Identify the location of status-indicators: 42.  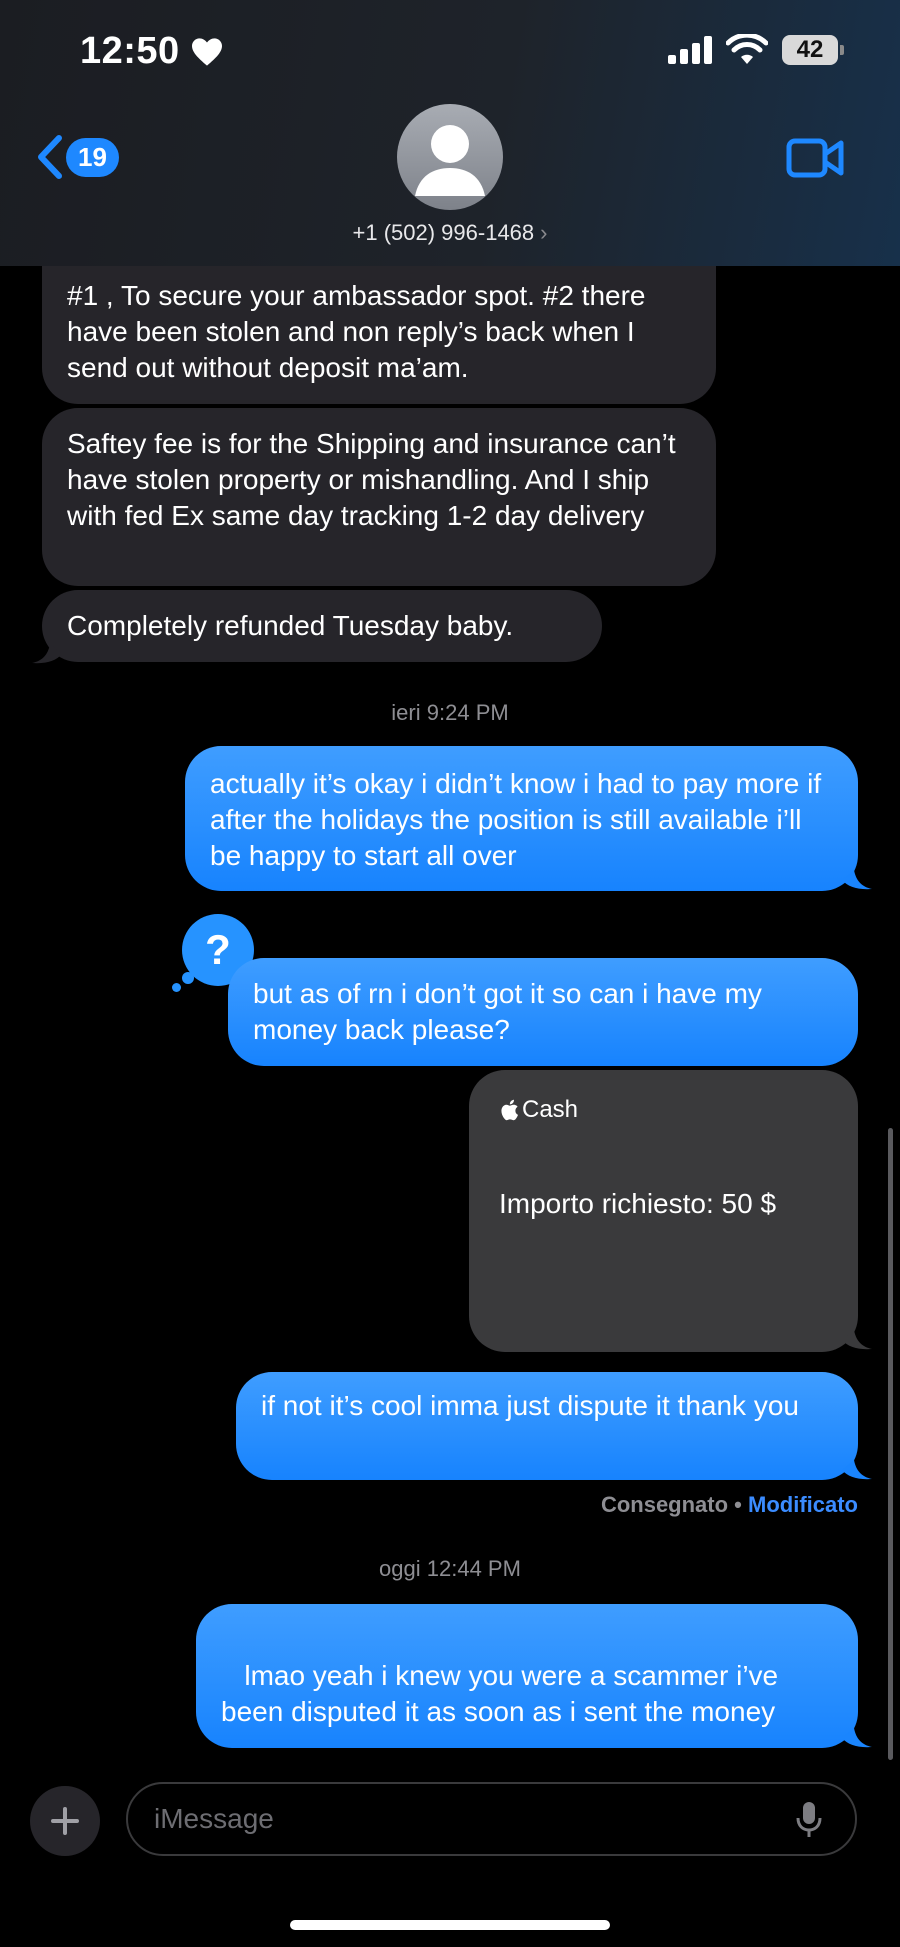
(756, 50).